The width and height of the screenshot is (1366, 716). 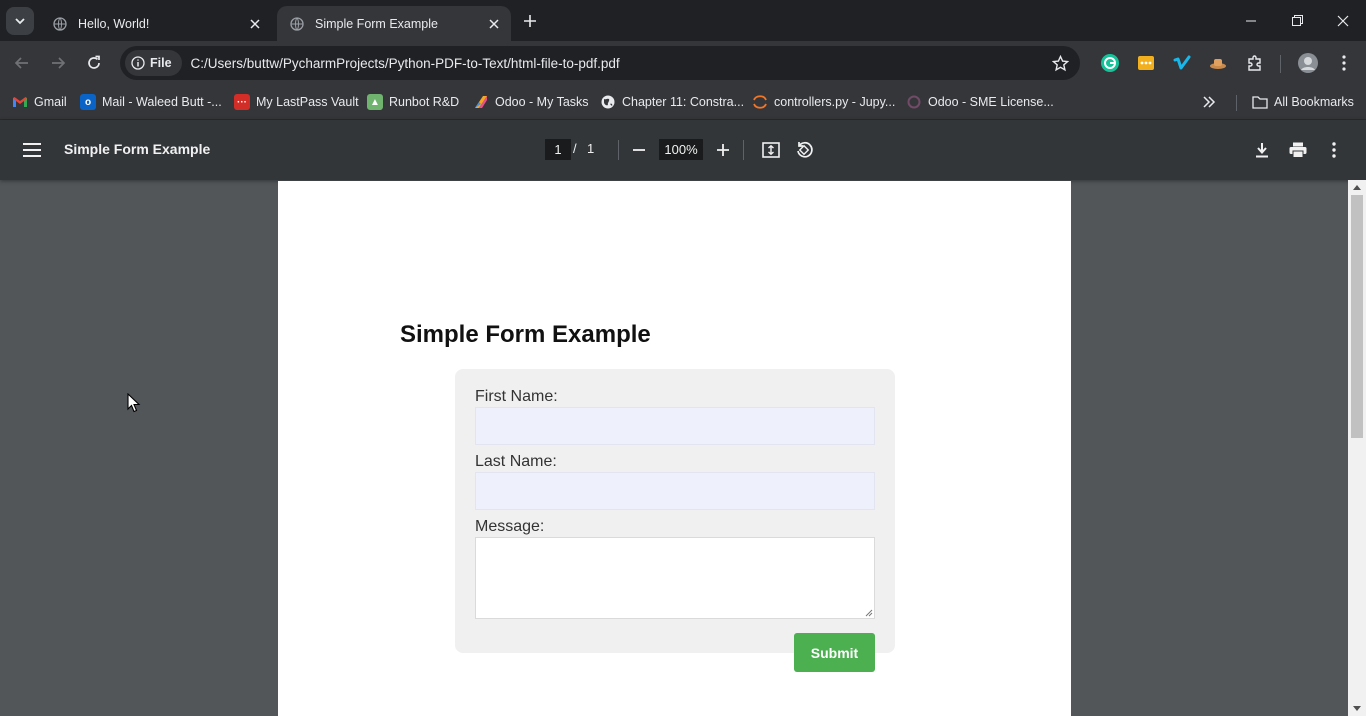 I want to click on lastpass-extension-button, so click(x=1146, y=63).